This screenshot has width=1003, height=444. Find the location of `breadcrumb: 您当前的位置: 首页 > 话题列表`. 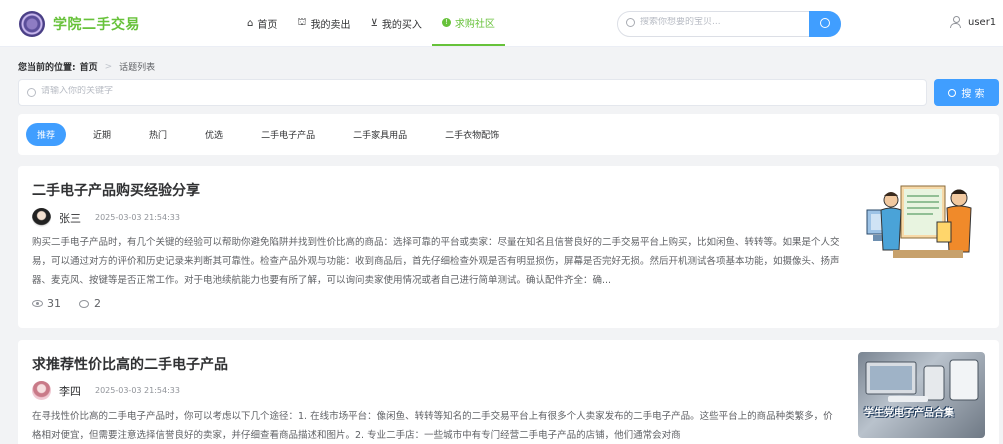

breadcrumb: 您当前的位置: 首页 > 话题列表 is located at coordinates (87, 67).